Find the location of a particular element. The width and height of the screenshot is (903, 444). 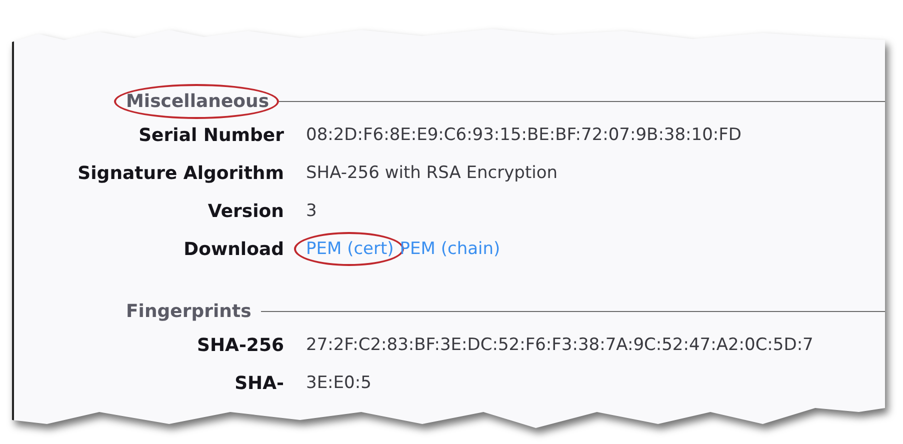

field-value: 3E:E0:5 is located at coordinates (339, 383).